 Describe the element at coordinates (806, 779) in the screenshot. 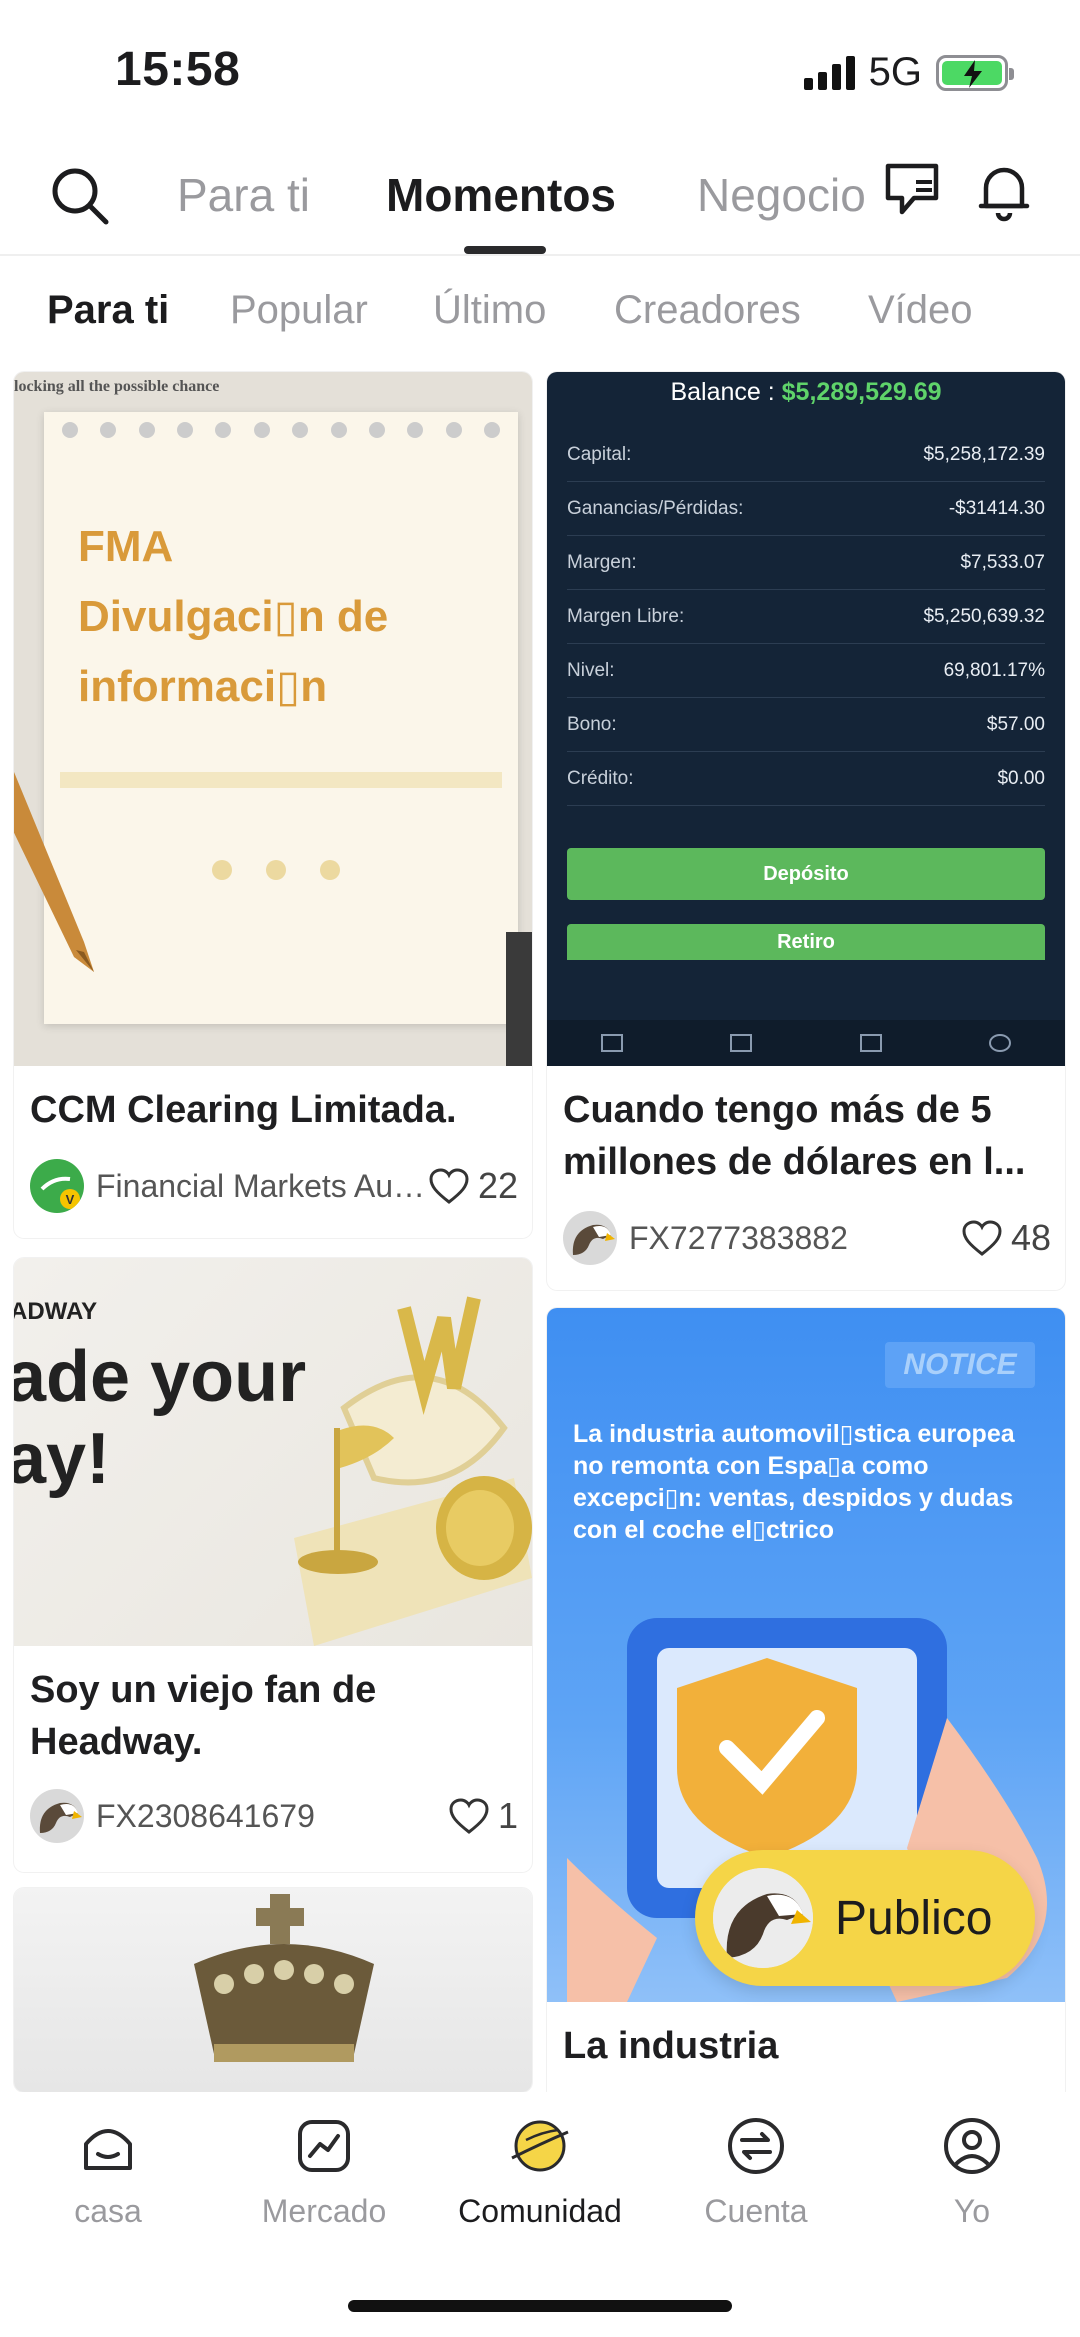

I see `balance-row: Crédito: $0.00` at that location.